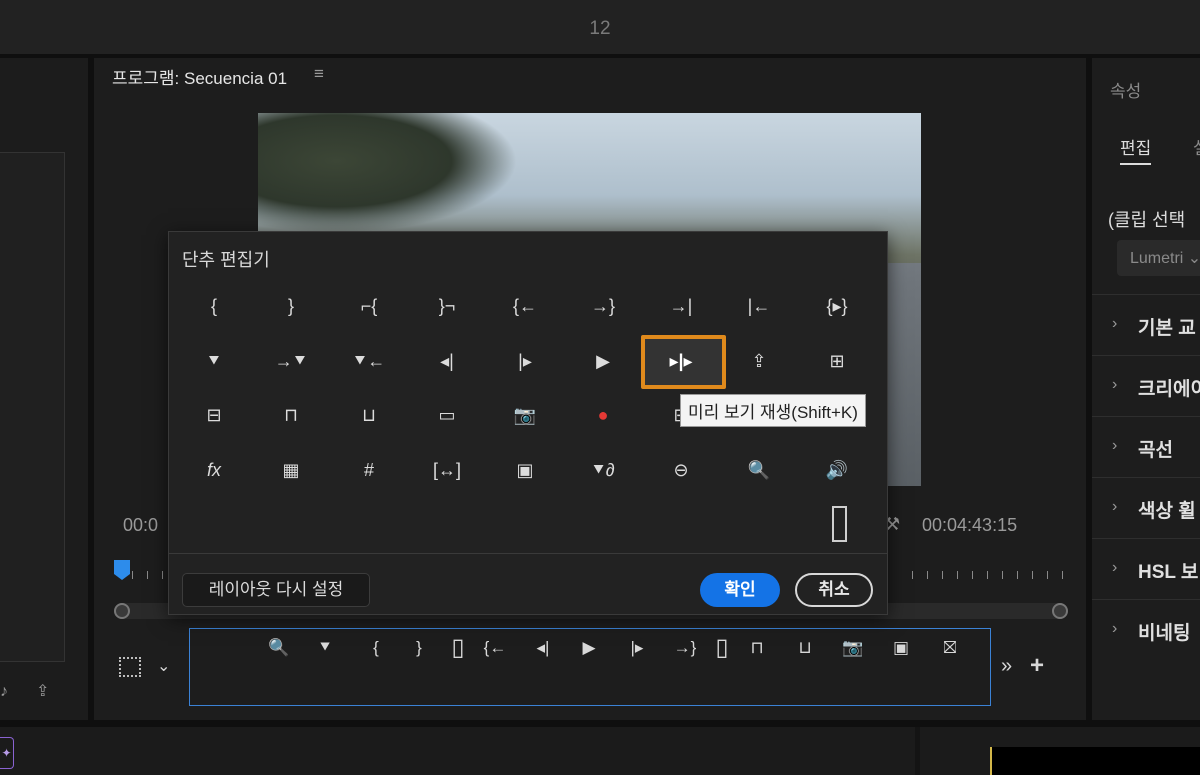  What do you see at coordinates (457, 751) in the screenshot?
I see `timeline-panel` at bounding box center [457, 751].